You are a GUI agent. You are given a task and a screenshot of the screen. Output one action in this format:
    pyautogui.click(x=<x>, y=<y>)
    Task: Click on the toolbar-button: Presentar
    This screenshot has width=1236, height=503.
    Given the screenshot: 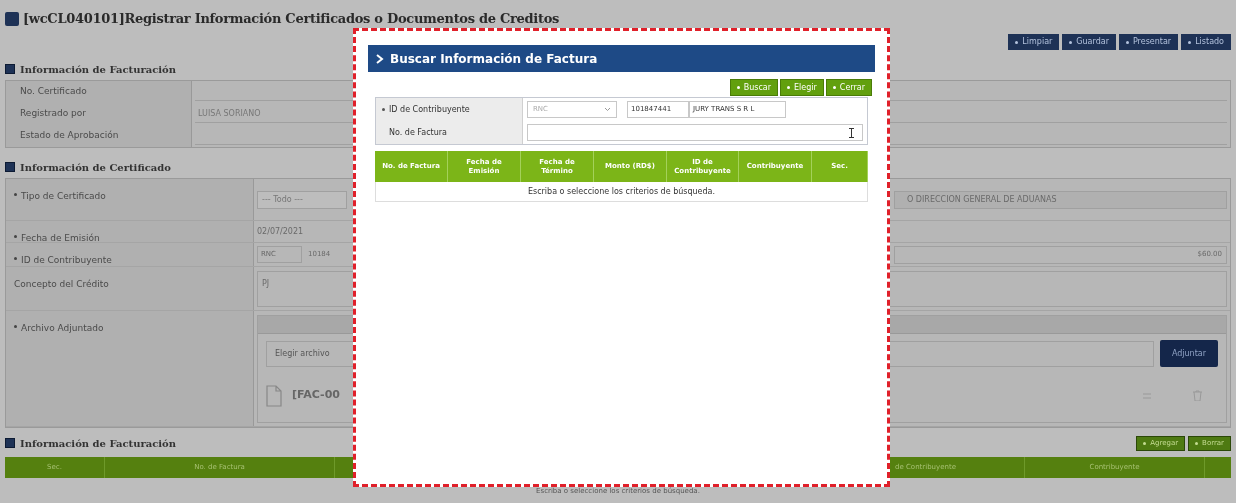 What is the action you would take?
    pyautogui.click(x=1148, y=42)
    